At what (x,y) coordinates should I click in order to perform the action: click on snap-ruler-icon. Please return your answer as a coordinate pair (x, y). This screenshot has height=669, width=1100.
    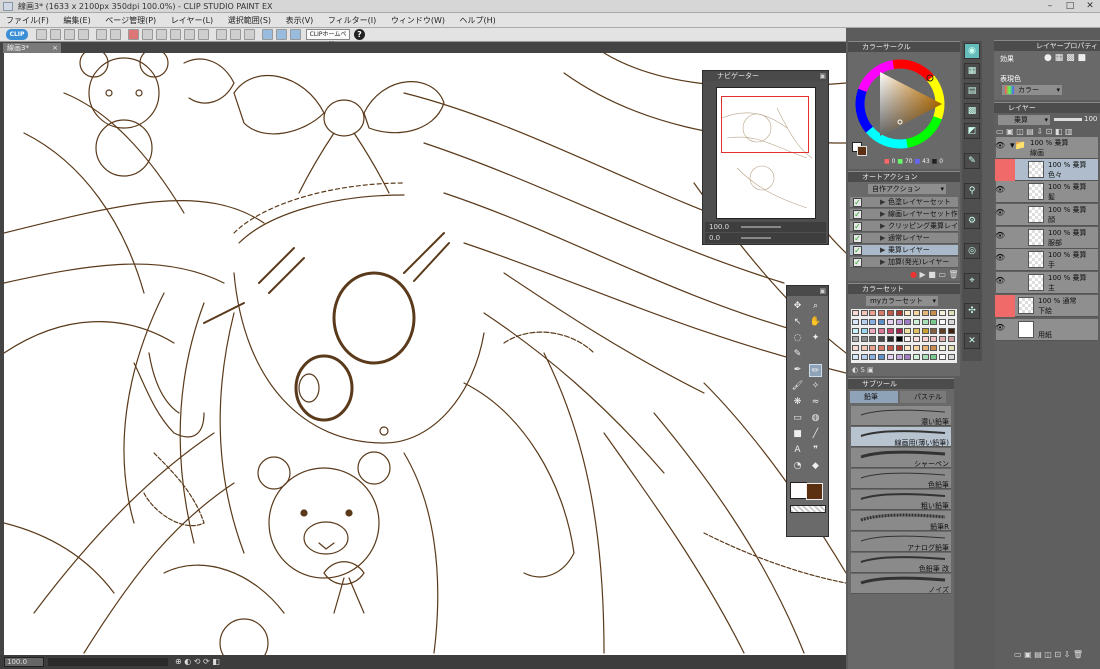
    Looking at the image, I should click on (267, 34).